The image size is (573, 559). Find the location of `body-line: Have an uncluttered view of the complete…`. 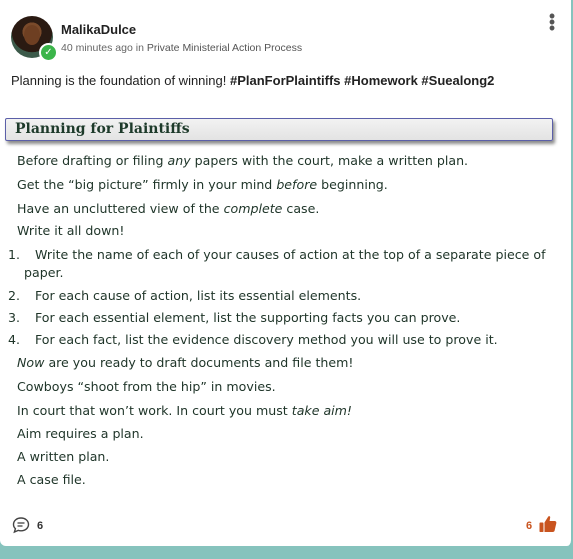

body-line: Have an uncluttered view of the complete… is located at coordinates (168, 208).